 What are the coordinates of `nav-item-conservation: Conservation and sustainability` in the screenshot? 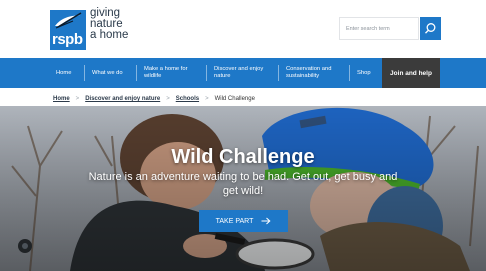 It's located at (313, 73).